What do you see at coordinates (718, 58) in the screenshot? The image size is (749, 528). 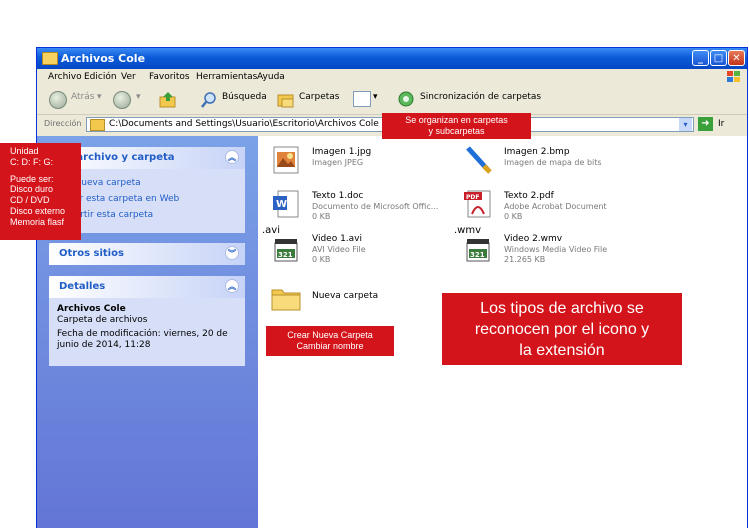 I see `maximize-button: □` at bounding box center [718, 58].